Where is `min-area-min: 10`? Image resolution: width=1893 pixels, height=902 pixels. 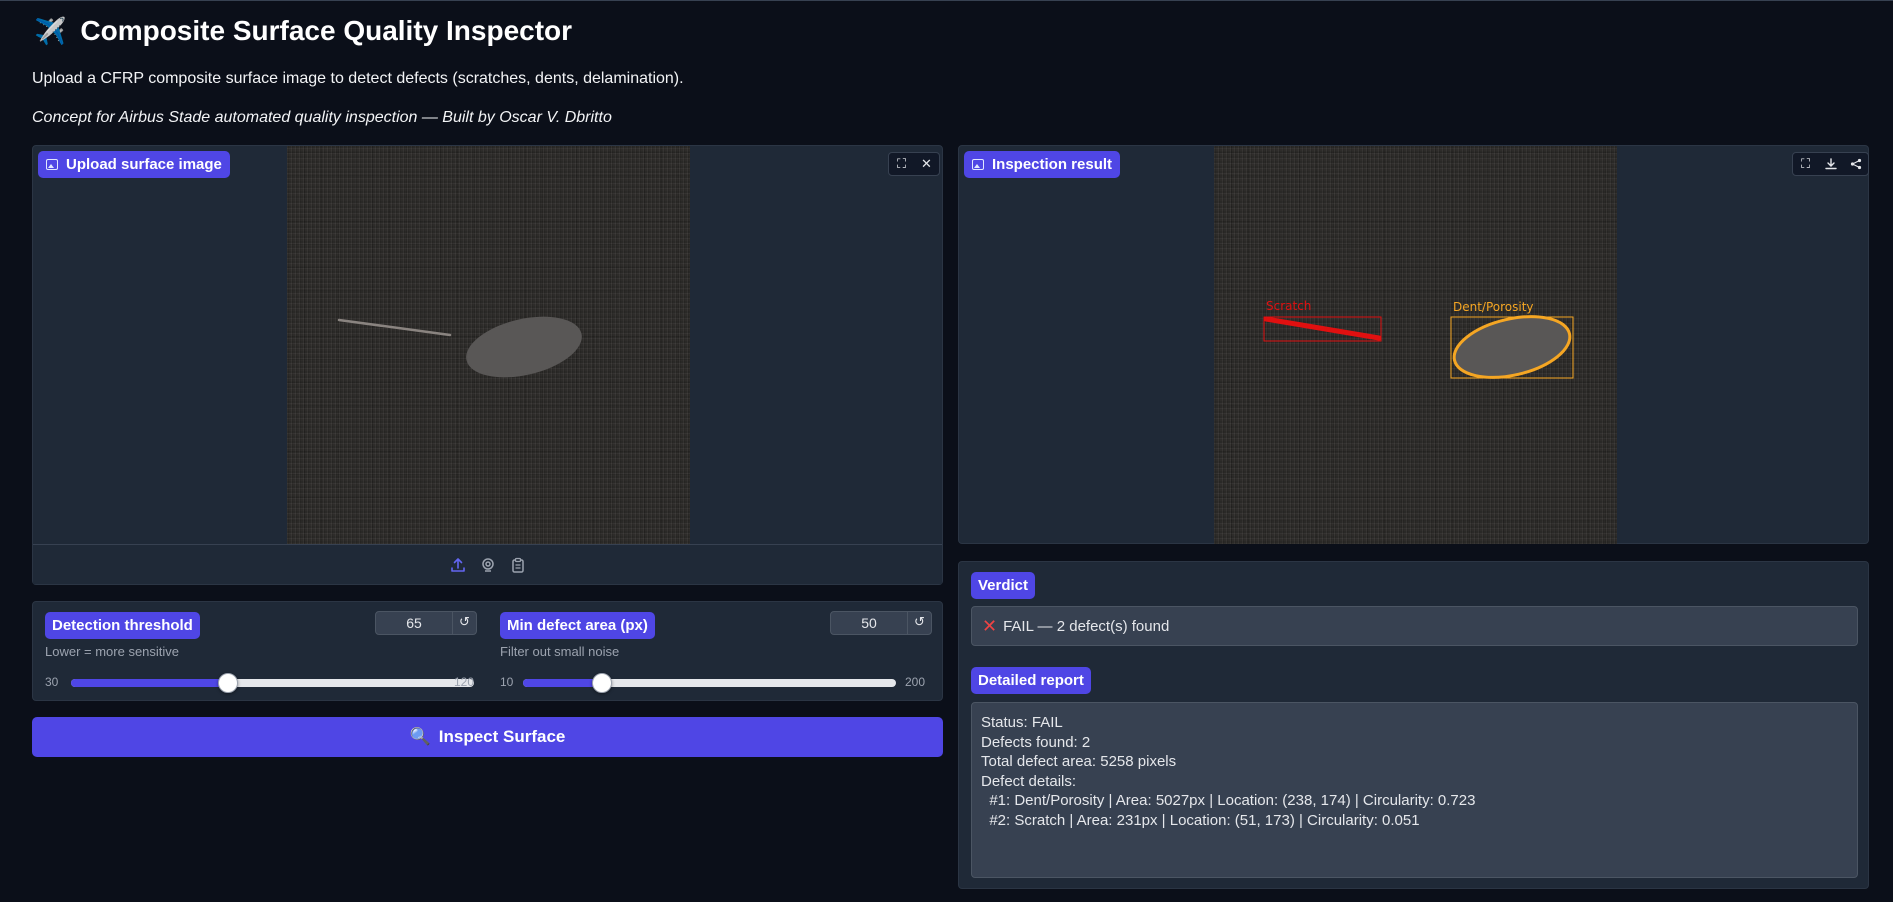 min-area-min: 10 is located at coordinates (507, 682).